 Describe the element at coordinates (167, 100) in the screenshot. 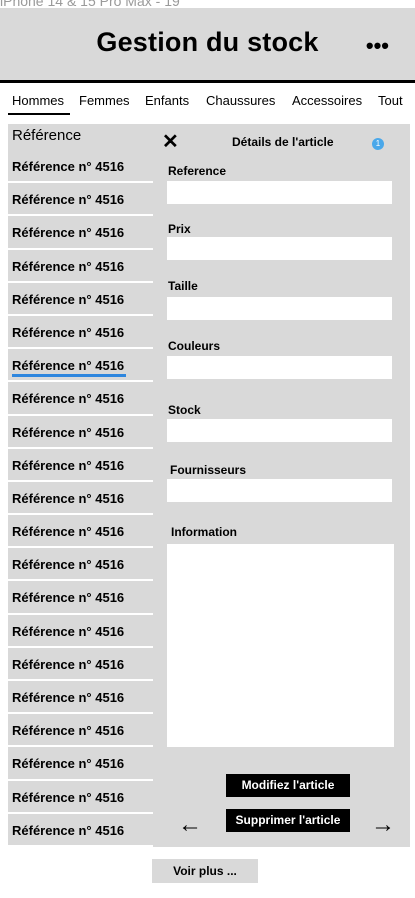

I see `tab-enfants: Enfants` at that location.